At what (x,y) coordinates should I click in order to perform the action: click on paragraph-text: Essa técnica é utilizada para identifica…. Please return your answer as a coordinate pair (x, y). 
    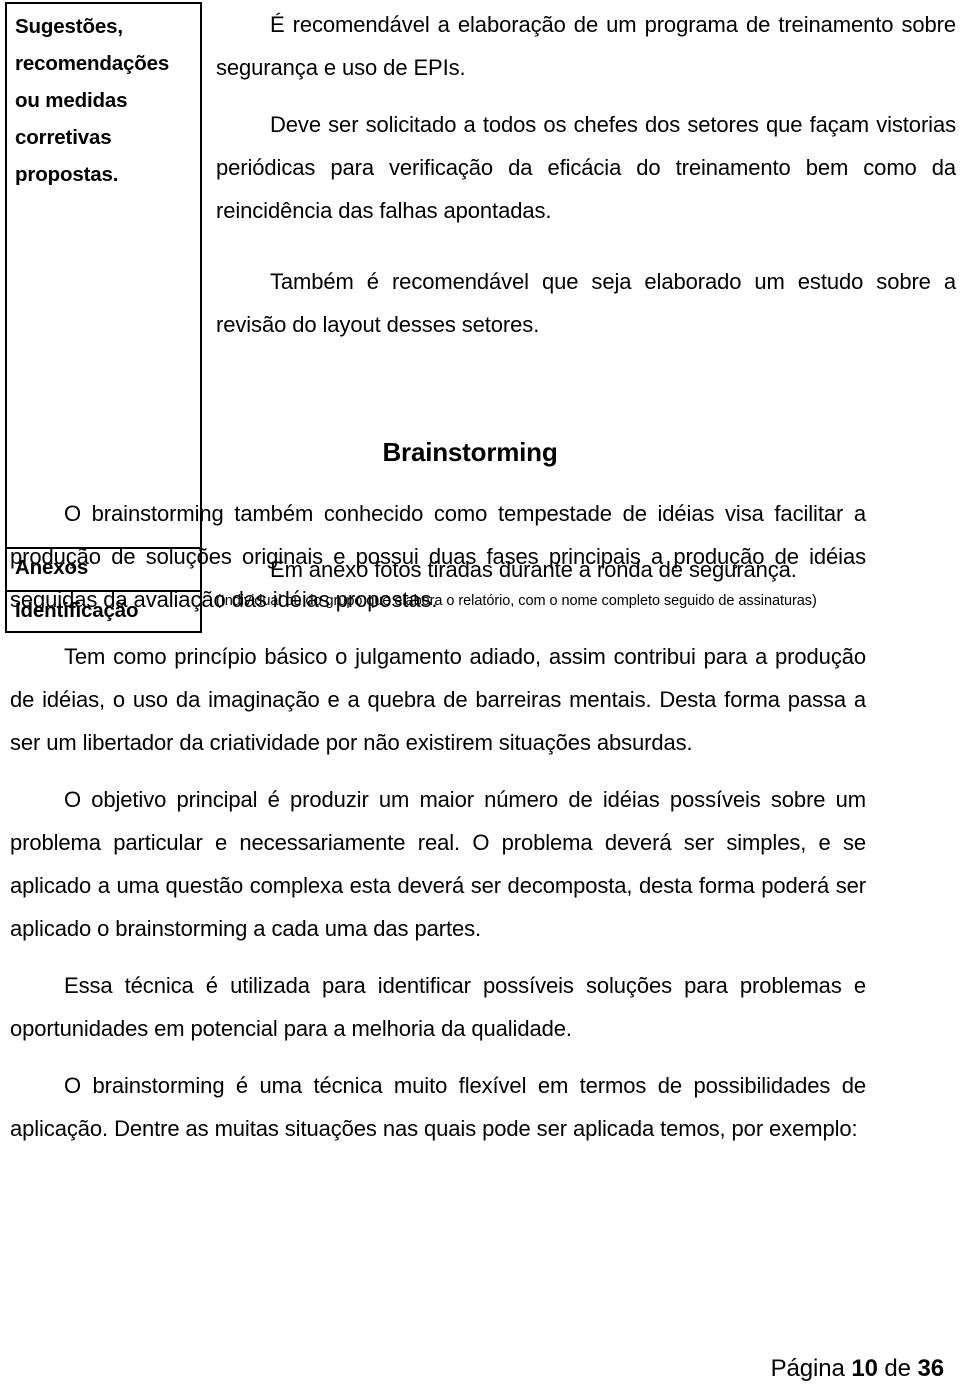
    Looking at the image, I should click on (438, 1007).